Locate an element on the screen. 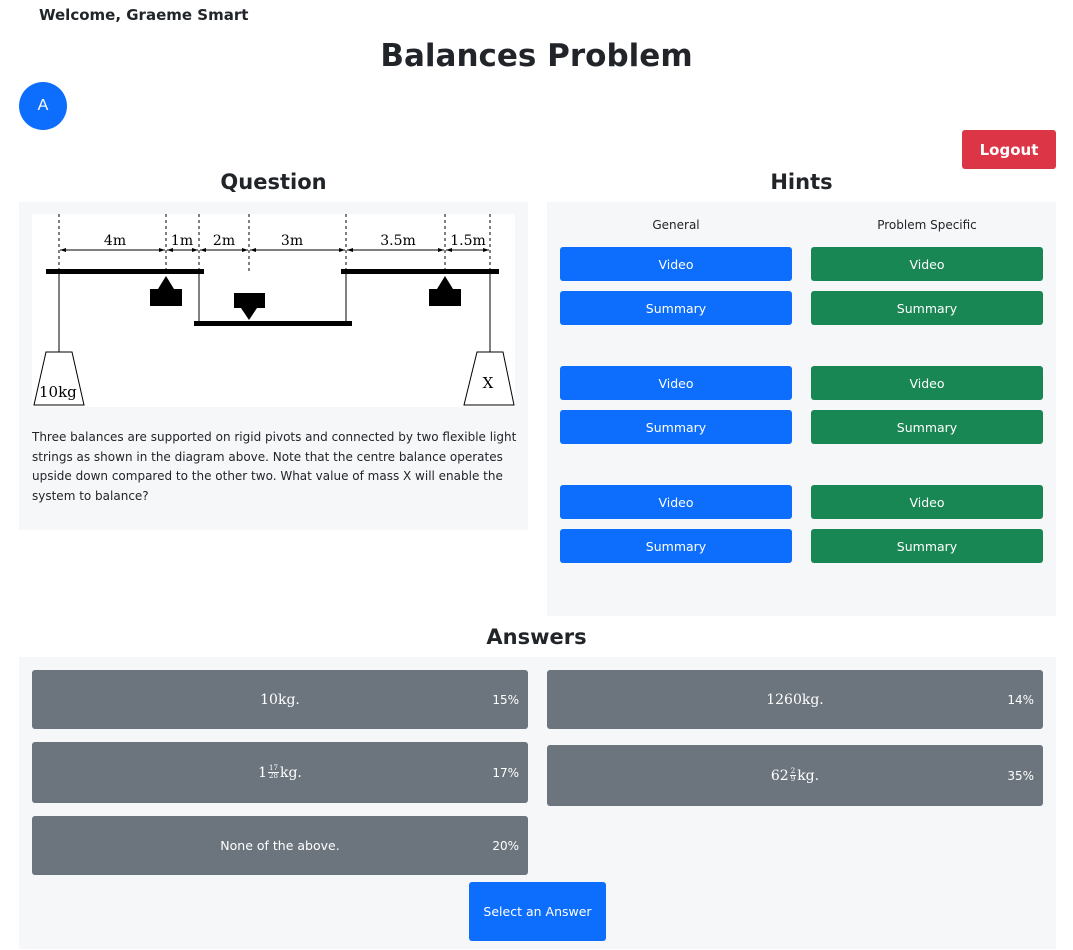 This screenshot has width=1073, height=950. answer-option-5: None of the above. 20% is located at coordinates (280, 845).